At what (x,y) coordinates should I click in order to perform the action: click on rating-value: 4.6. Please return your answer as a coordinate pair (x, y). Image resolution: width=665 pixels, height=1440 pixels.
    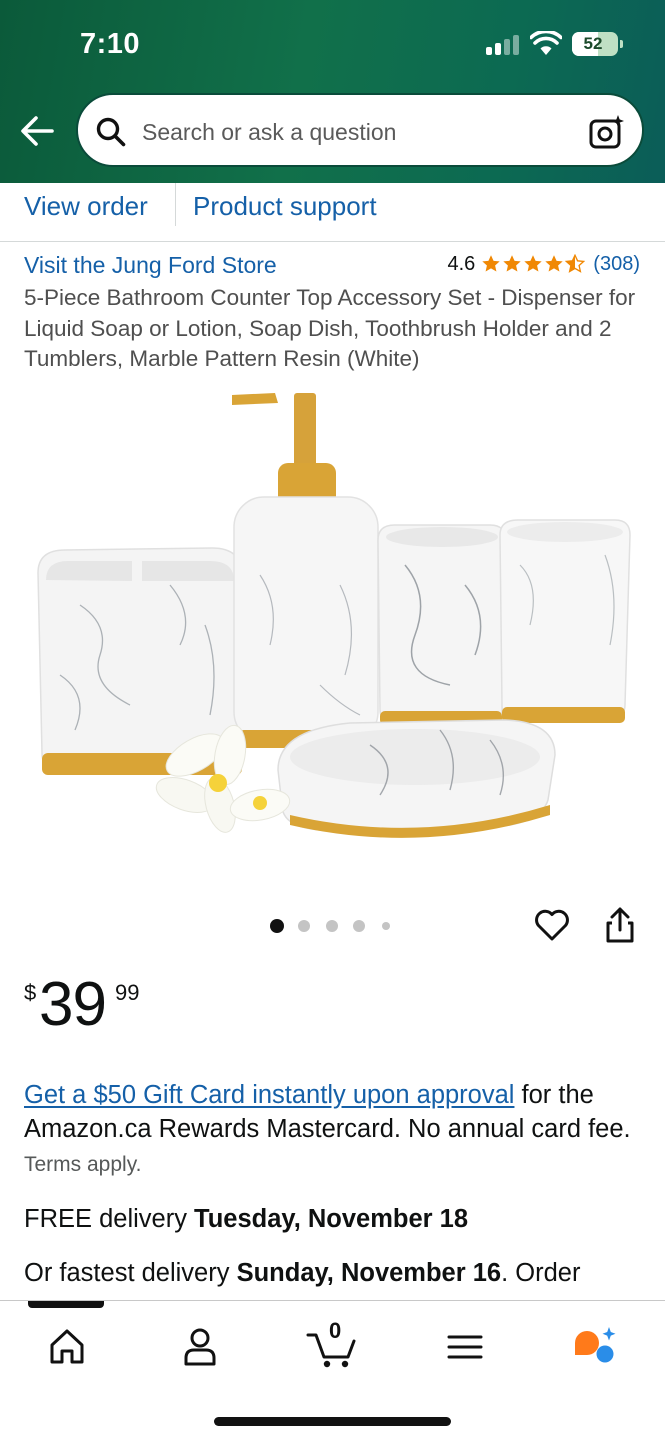
    Looking at the image, I should click on (461, 263).